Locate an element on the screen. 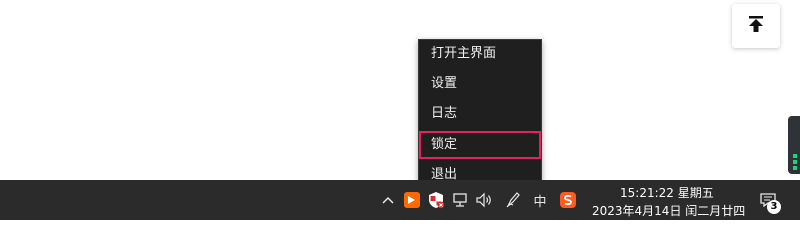 This screenshot has width=800, height=240. side-widget is located at coordinates (794, 145).